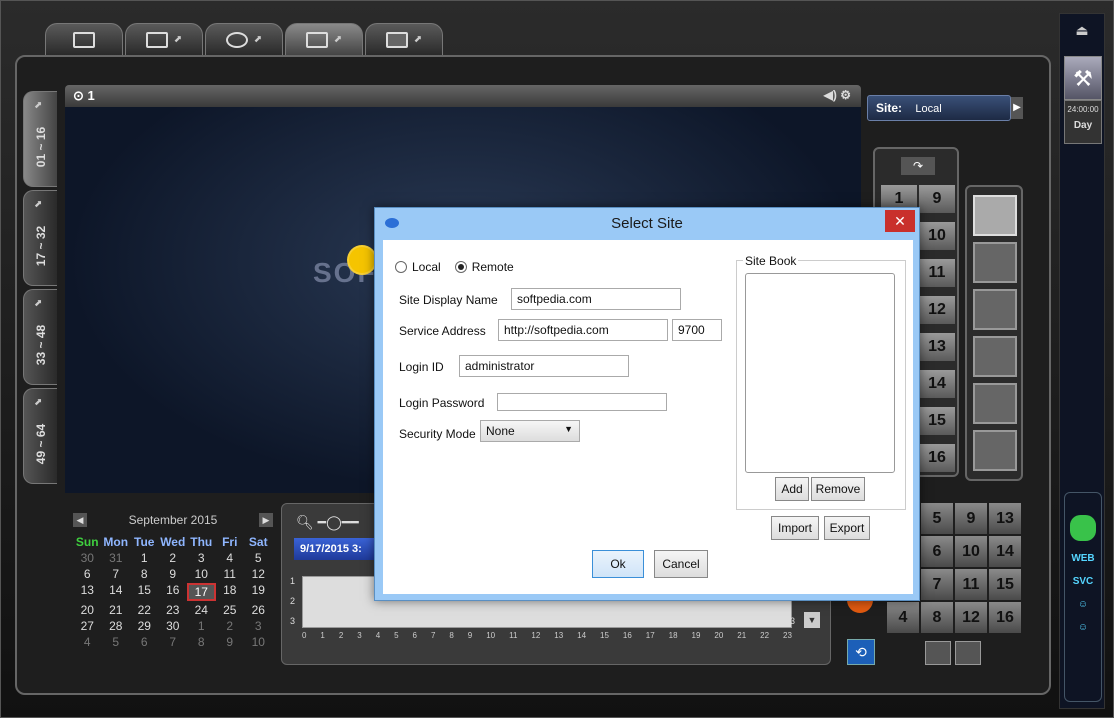 This screenshot has width=1114, height=718. Describe the element at coordinates (971, 584) in the screenshot. I see `channel-grid-button: 11` at that location.